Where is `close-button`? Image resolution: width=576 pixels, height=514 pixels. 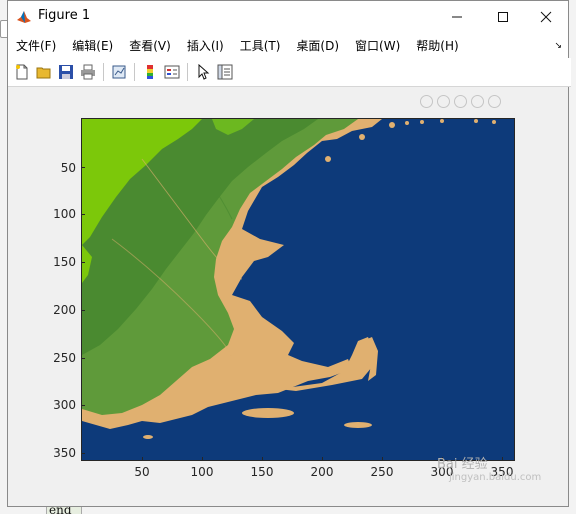
close-button is located at coordinates (546, 16).